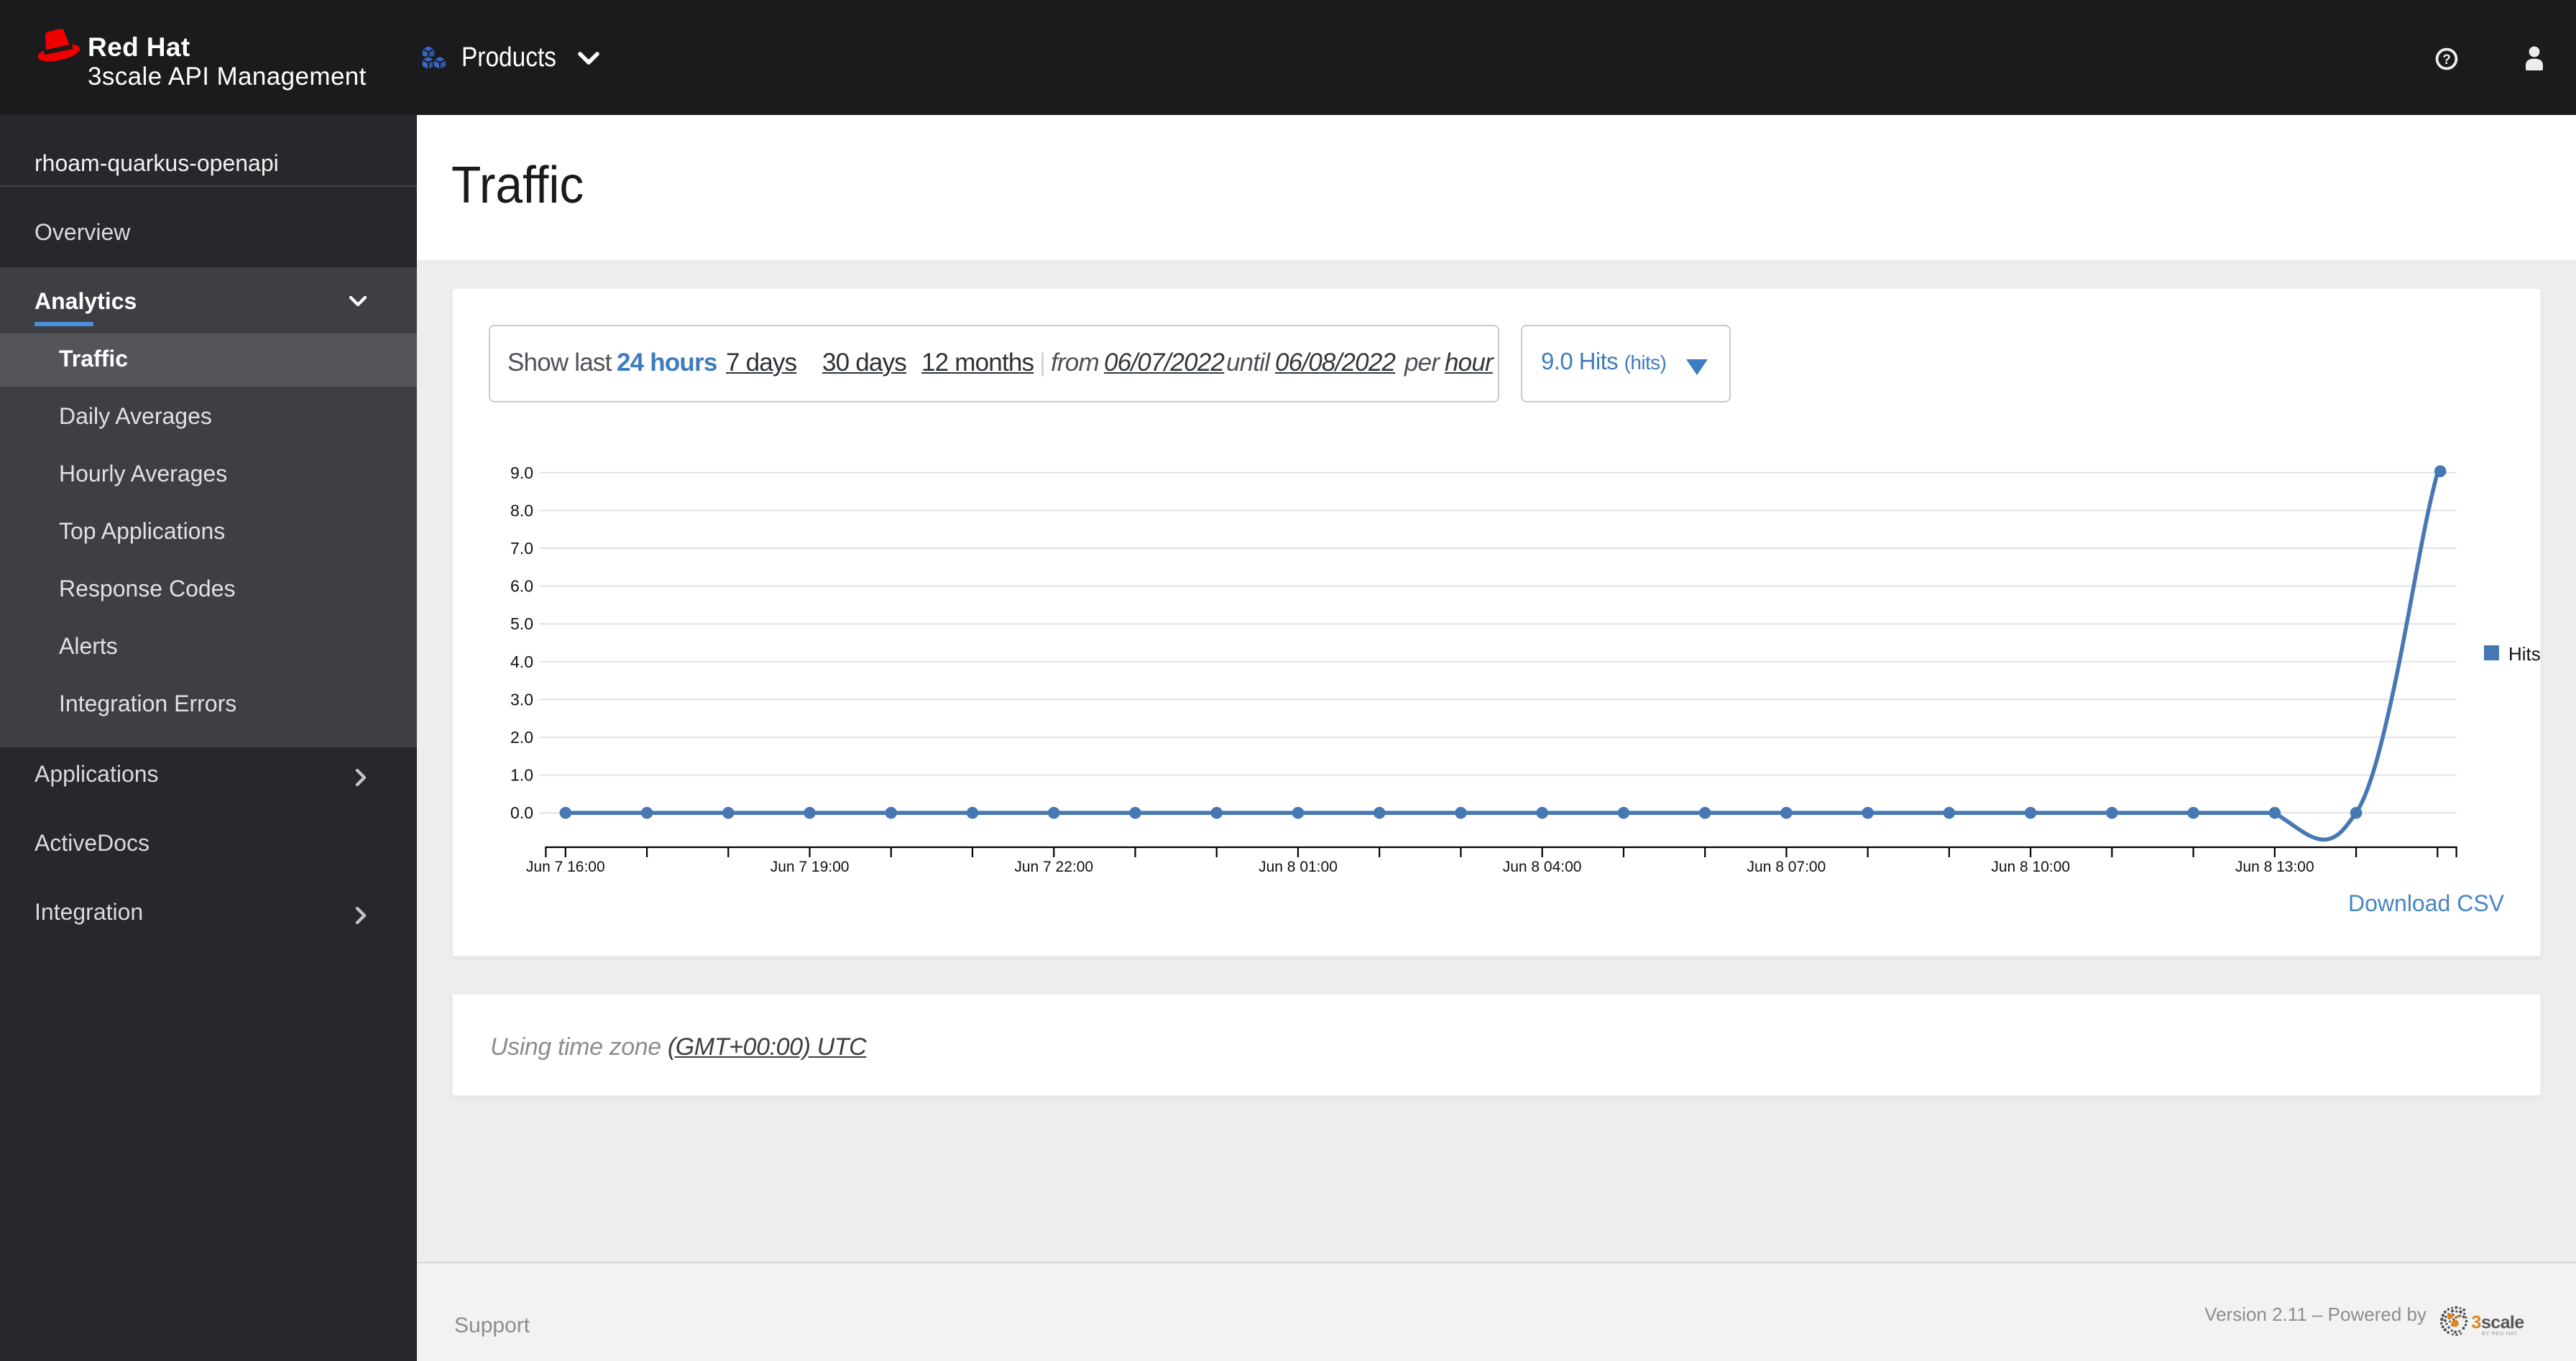 Image resolution: width=2576 pixels, height=1361 pixels. Describe the element at coordinates (565, 867) in the screenshot. I see `svg-text: Jun 7 16:00` at that location.